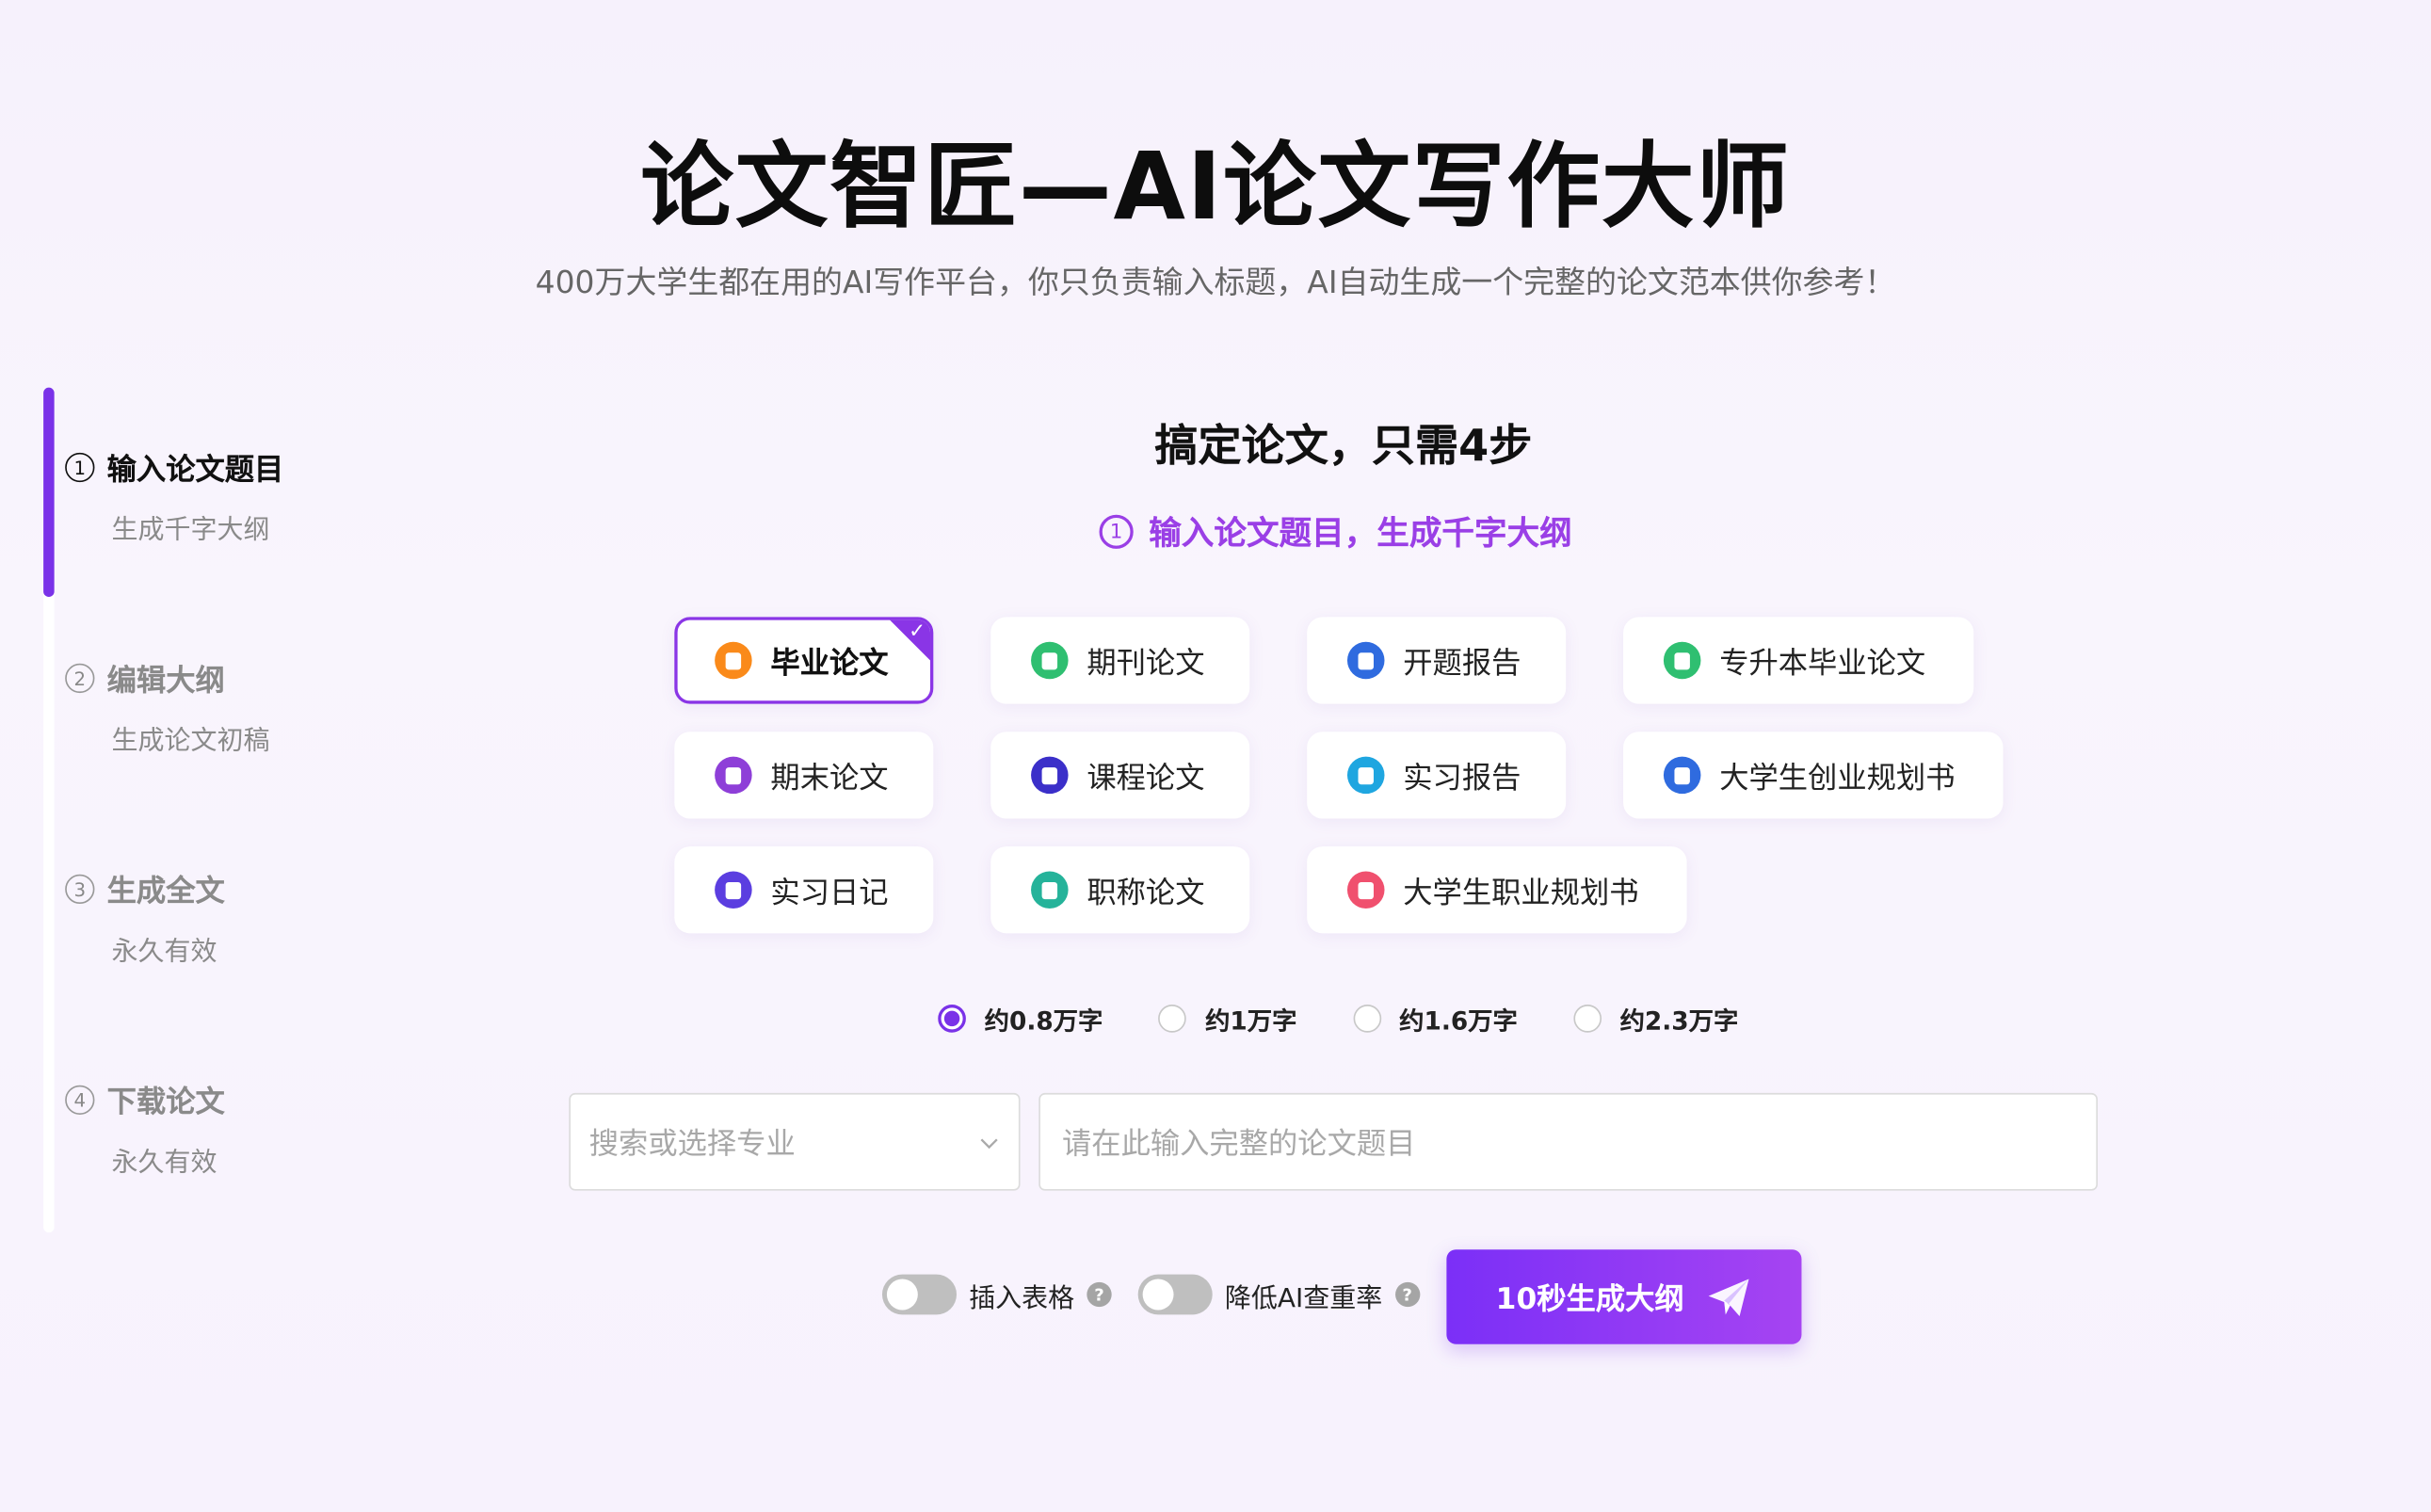  Describe the element at coordinates (1822, 663) in the screenshot. I see `type-label: 专升本毕业论文` at that location.